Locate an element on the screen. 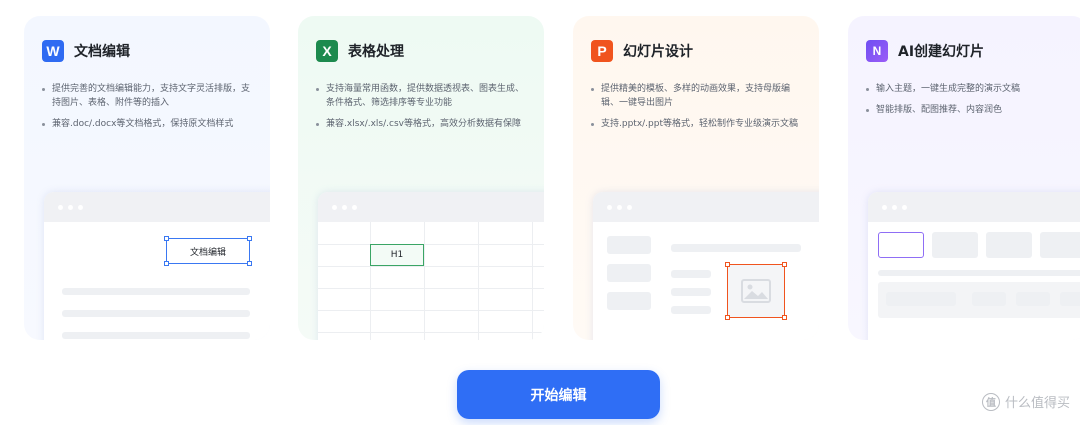 Image resolution: width=1080 pixels, height=425 pixels. feature-item: 支持海量常用函数，提供数据透视表、图表生成、条件格式、筛选排序等专业功能 is located at coordinates (423, 96).